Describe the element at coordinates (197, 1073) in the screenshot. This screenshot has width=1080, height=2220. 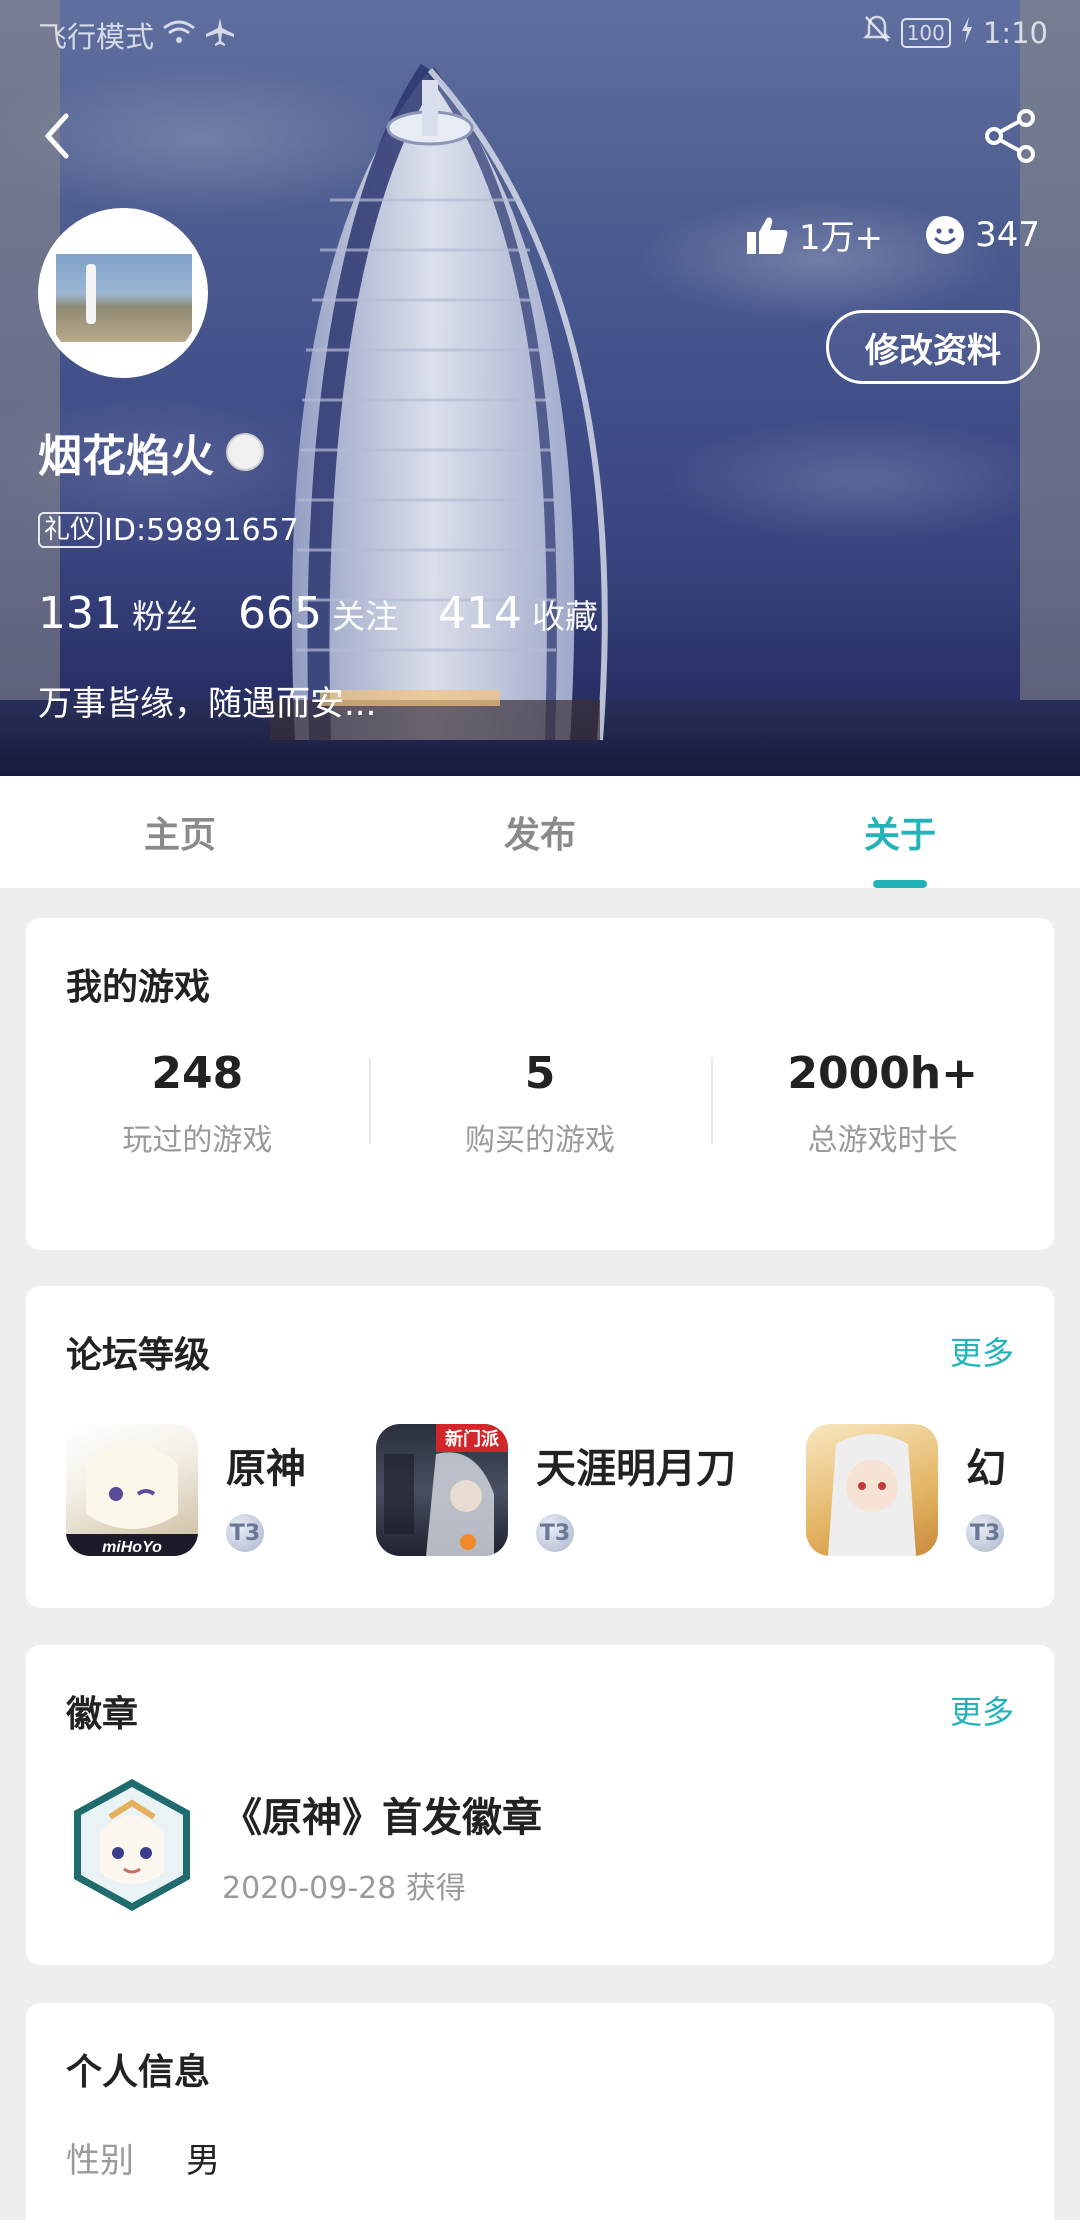
I see `played-games-count: 248` at that location.